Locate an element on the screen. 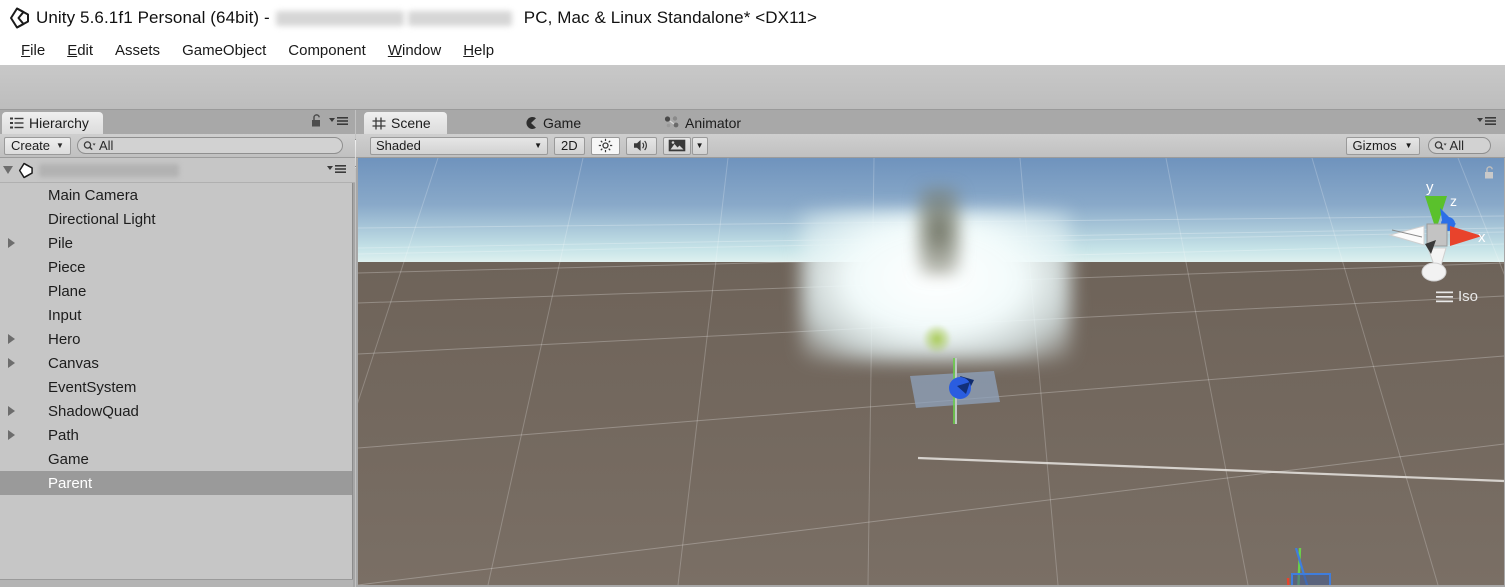 The height and width of the screenshot is (587, 1505). menu-edit: Edit is located at coordinates (80, 50).